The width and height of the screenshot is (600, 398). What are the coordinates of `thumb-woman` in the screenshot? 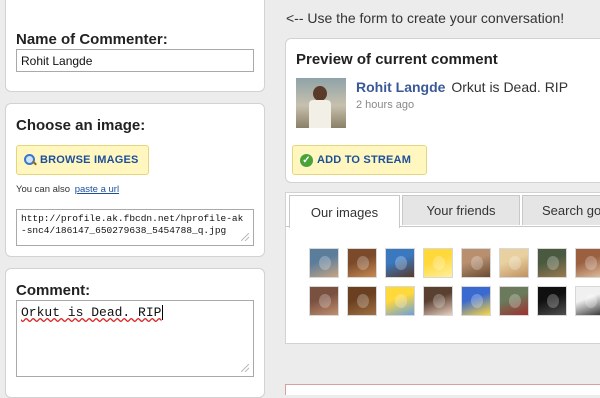 It's located at (324, 301).